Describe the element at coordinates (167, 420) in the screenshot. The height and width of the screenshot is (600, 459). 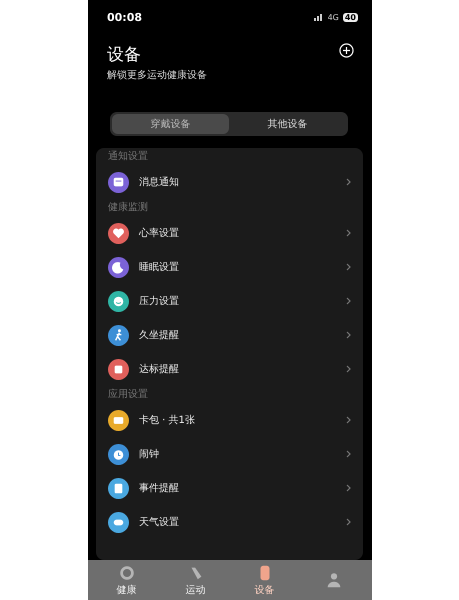
I see `row-label: 卡包 · 共1张` at that location.